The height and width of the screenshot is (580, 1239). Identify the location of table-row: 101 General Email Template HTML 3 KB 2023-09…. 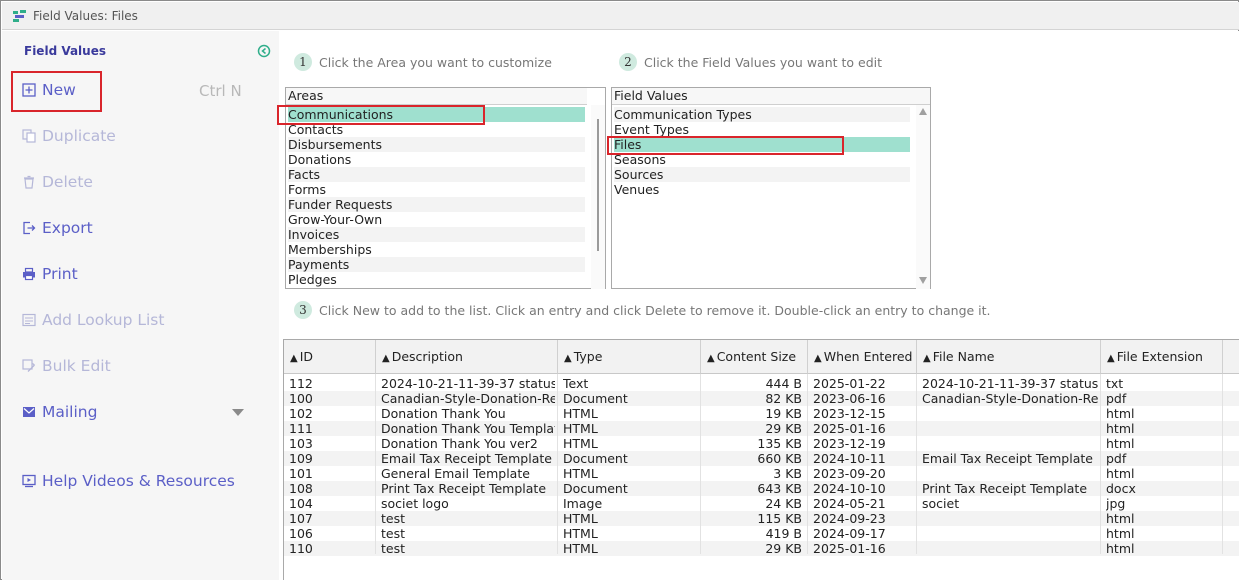
(761, 473).